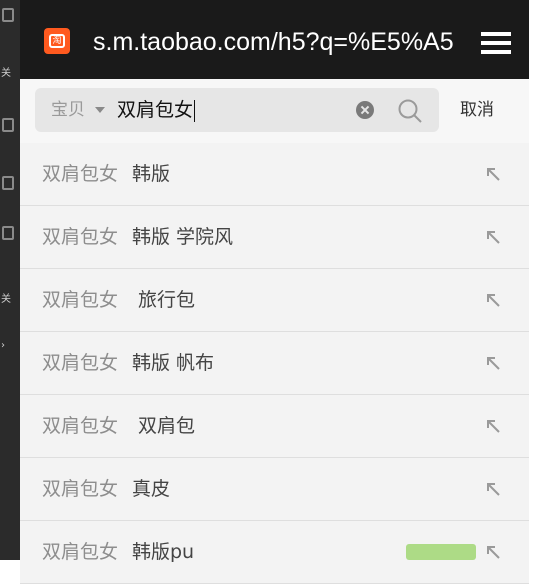  What do you see at coordinates (173, 363) in the screenshot?
I see `suggestion-suffix: 韩版 帆布` at bounding box center [173, 363].